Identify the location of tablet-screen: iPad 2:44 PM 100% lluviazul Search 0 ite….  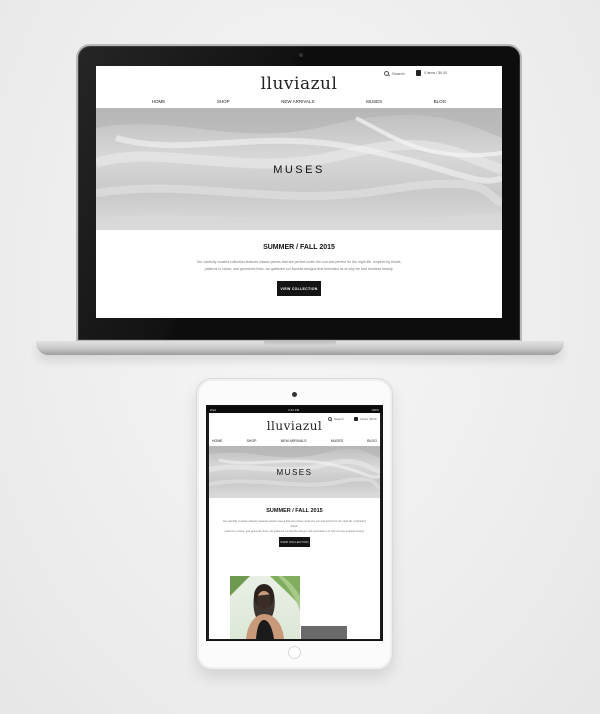
(294, 523).